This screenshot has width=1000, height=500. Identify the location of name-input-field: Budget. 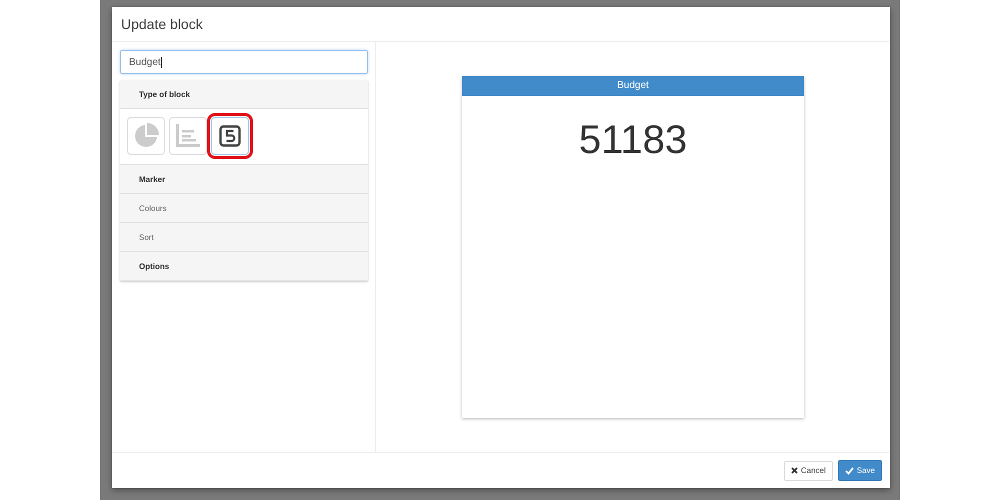
(244, 62).